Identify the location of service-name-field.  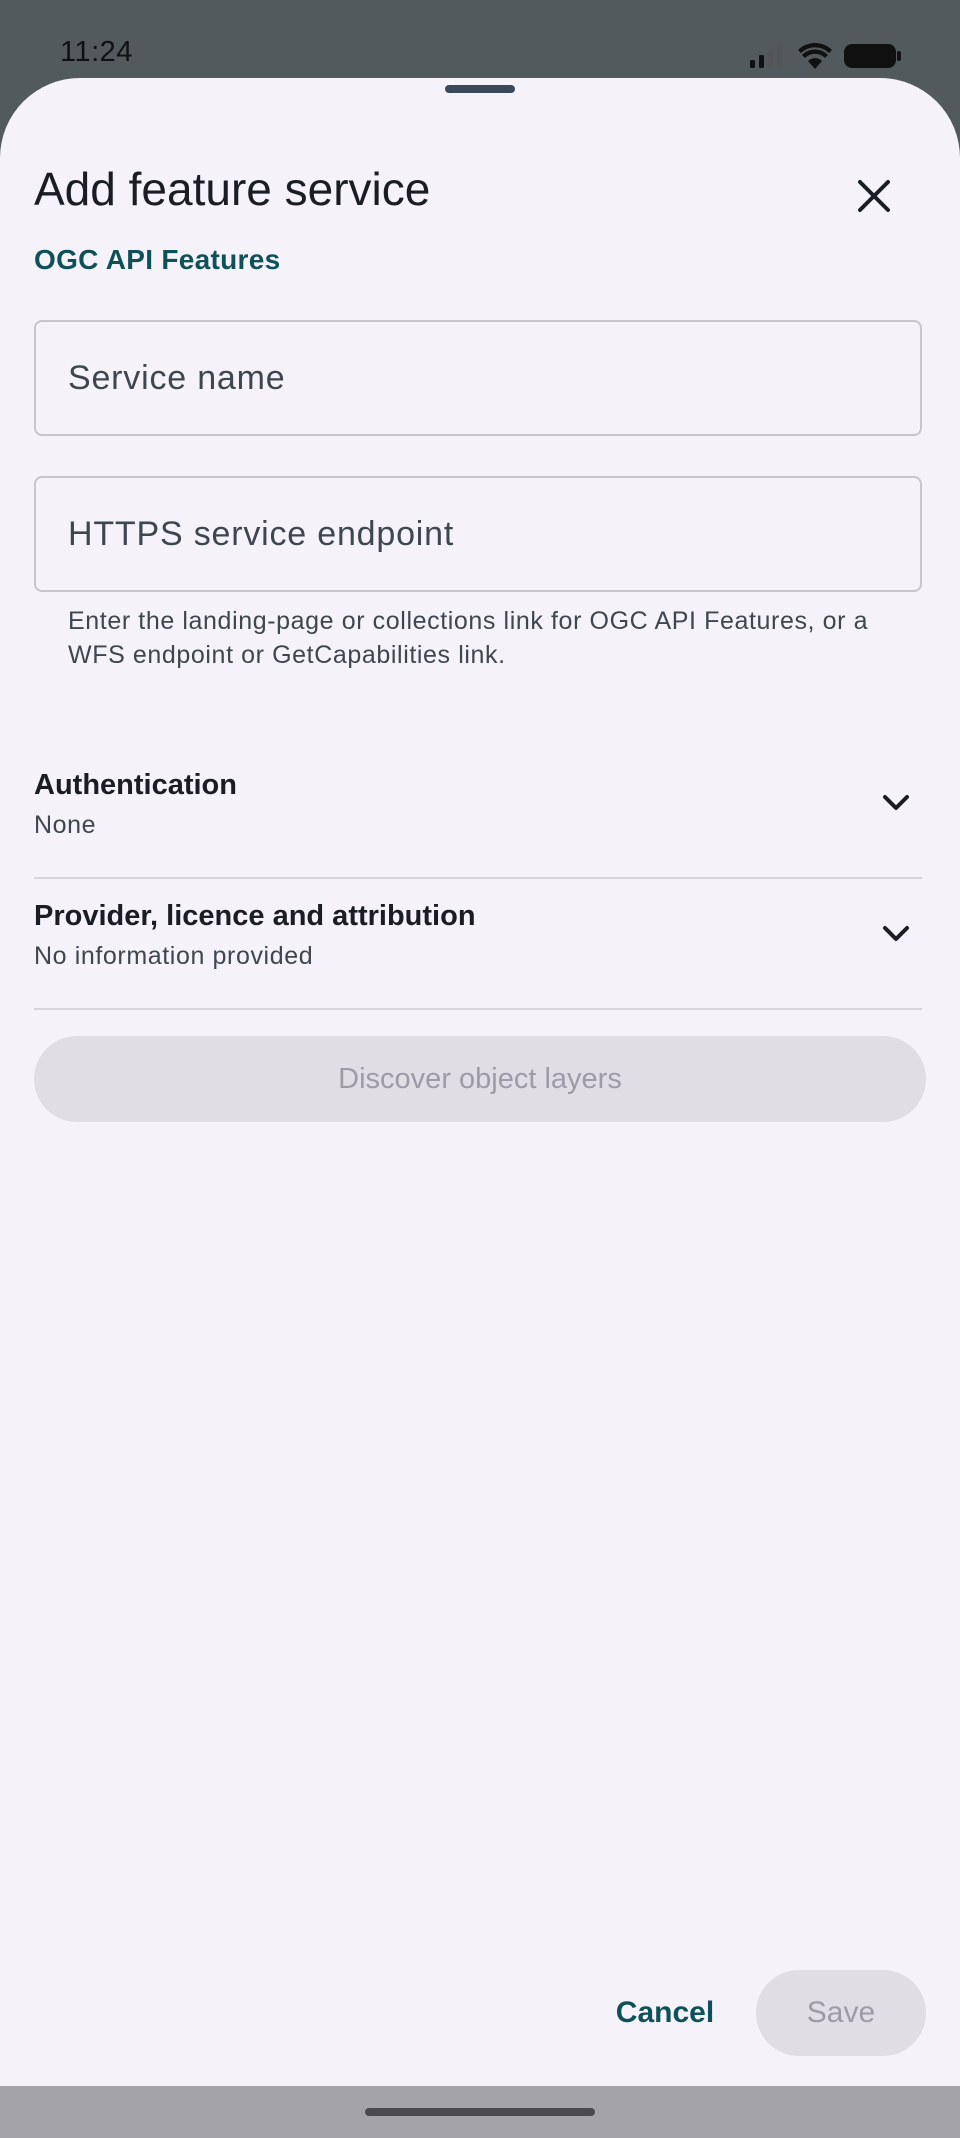
(478, 378).